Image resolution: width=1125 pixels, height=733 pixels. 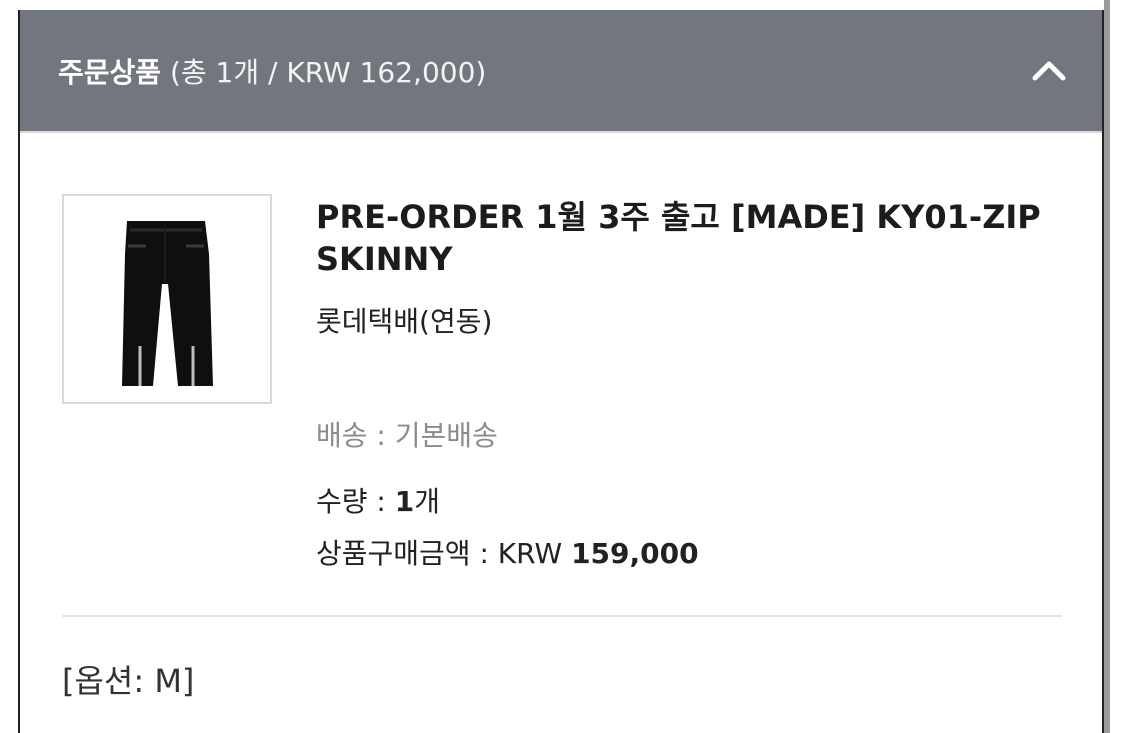 I want to click on product-thumbnail, so click(x=167, y=299).